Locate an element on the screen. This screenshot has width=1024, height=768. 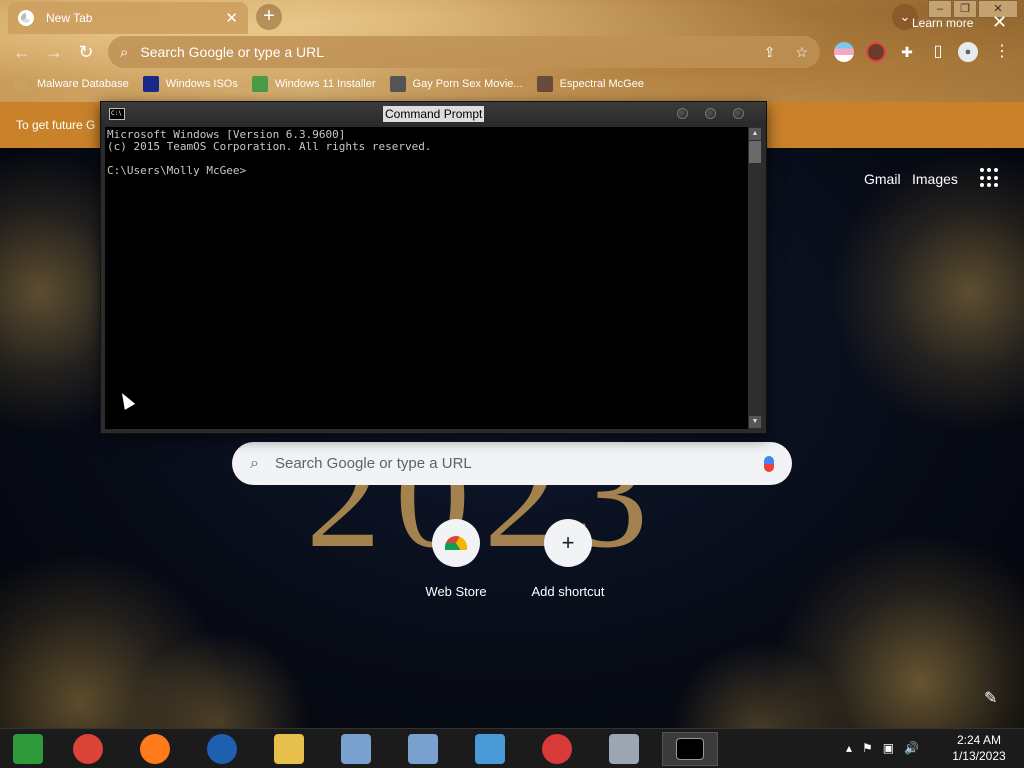
forward-icon: → is located at coordinates (54, 52).